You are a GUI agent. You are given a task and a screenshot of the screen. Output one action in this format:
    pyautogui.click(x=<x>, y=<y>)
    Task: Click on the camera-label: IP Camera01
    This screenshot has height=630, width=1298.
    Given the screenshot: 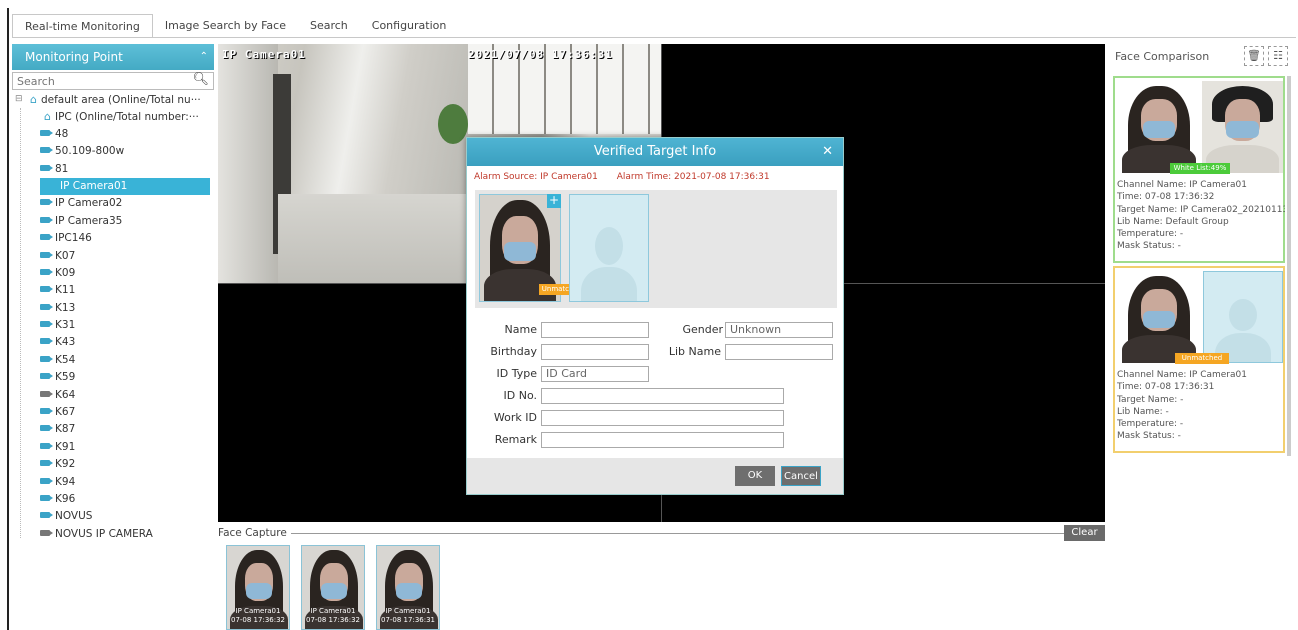 What is the action you would take?
    pyautogui.click(x=94, y=185)
    